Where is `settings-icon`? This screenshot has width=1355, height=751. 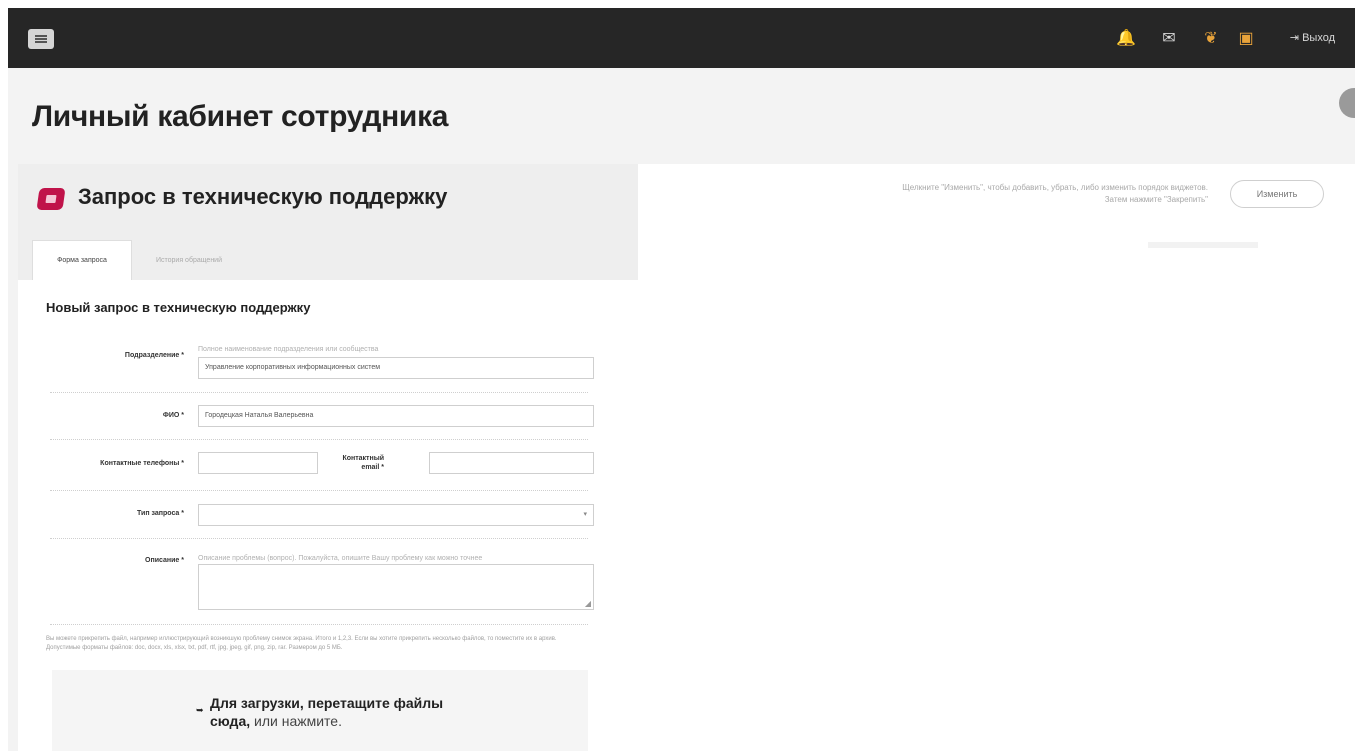 settings-icon is located at coordinates (1347, 103).